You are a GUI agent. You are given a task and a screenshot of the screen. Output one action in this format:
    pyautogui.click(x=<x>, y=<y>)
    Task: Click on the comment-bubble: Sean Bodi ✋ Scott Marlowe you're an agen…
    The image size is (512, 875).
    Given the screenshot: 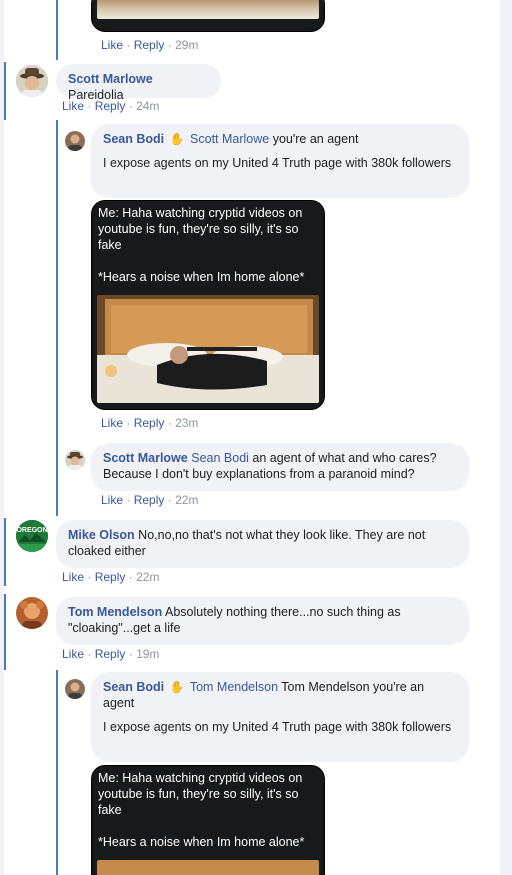 What is the action you would take?
    pyautogui.click(x=280, y=161)
    